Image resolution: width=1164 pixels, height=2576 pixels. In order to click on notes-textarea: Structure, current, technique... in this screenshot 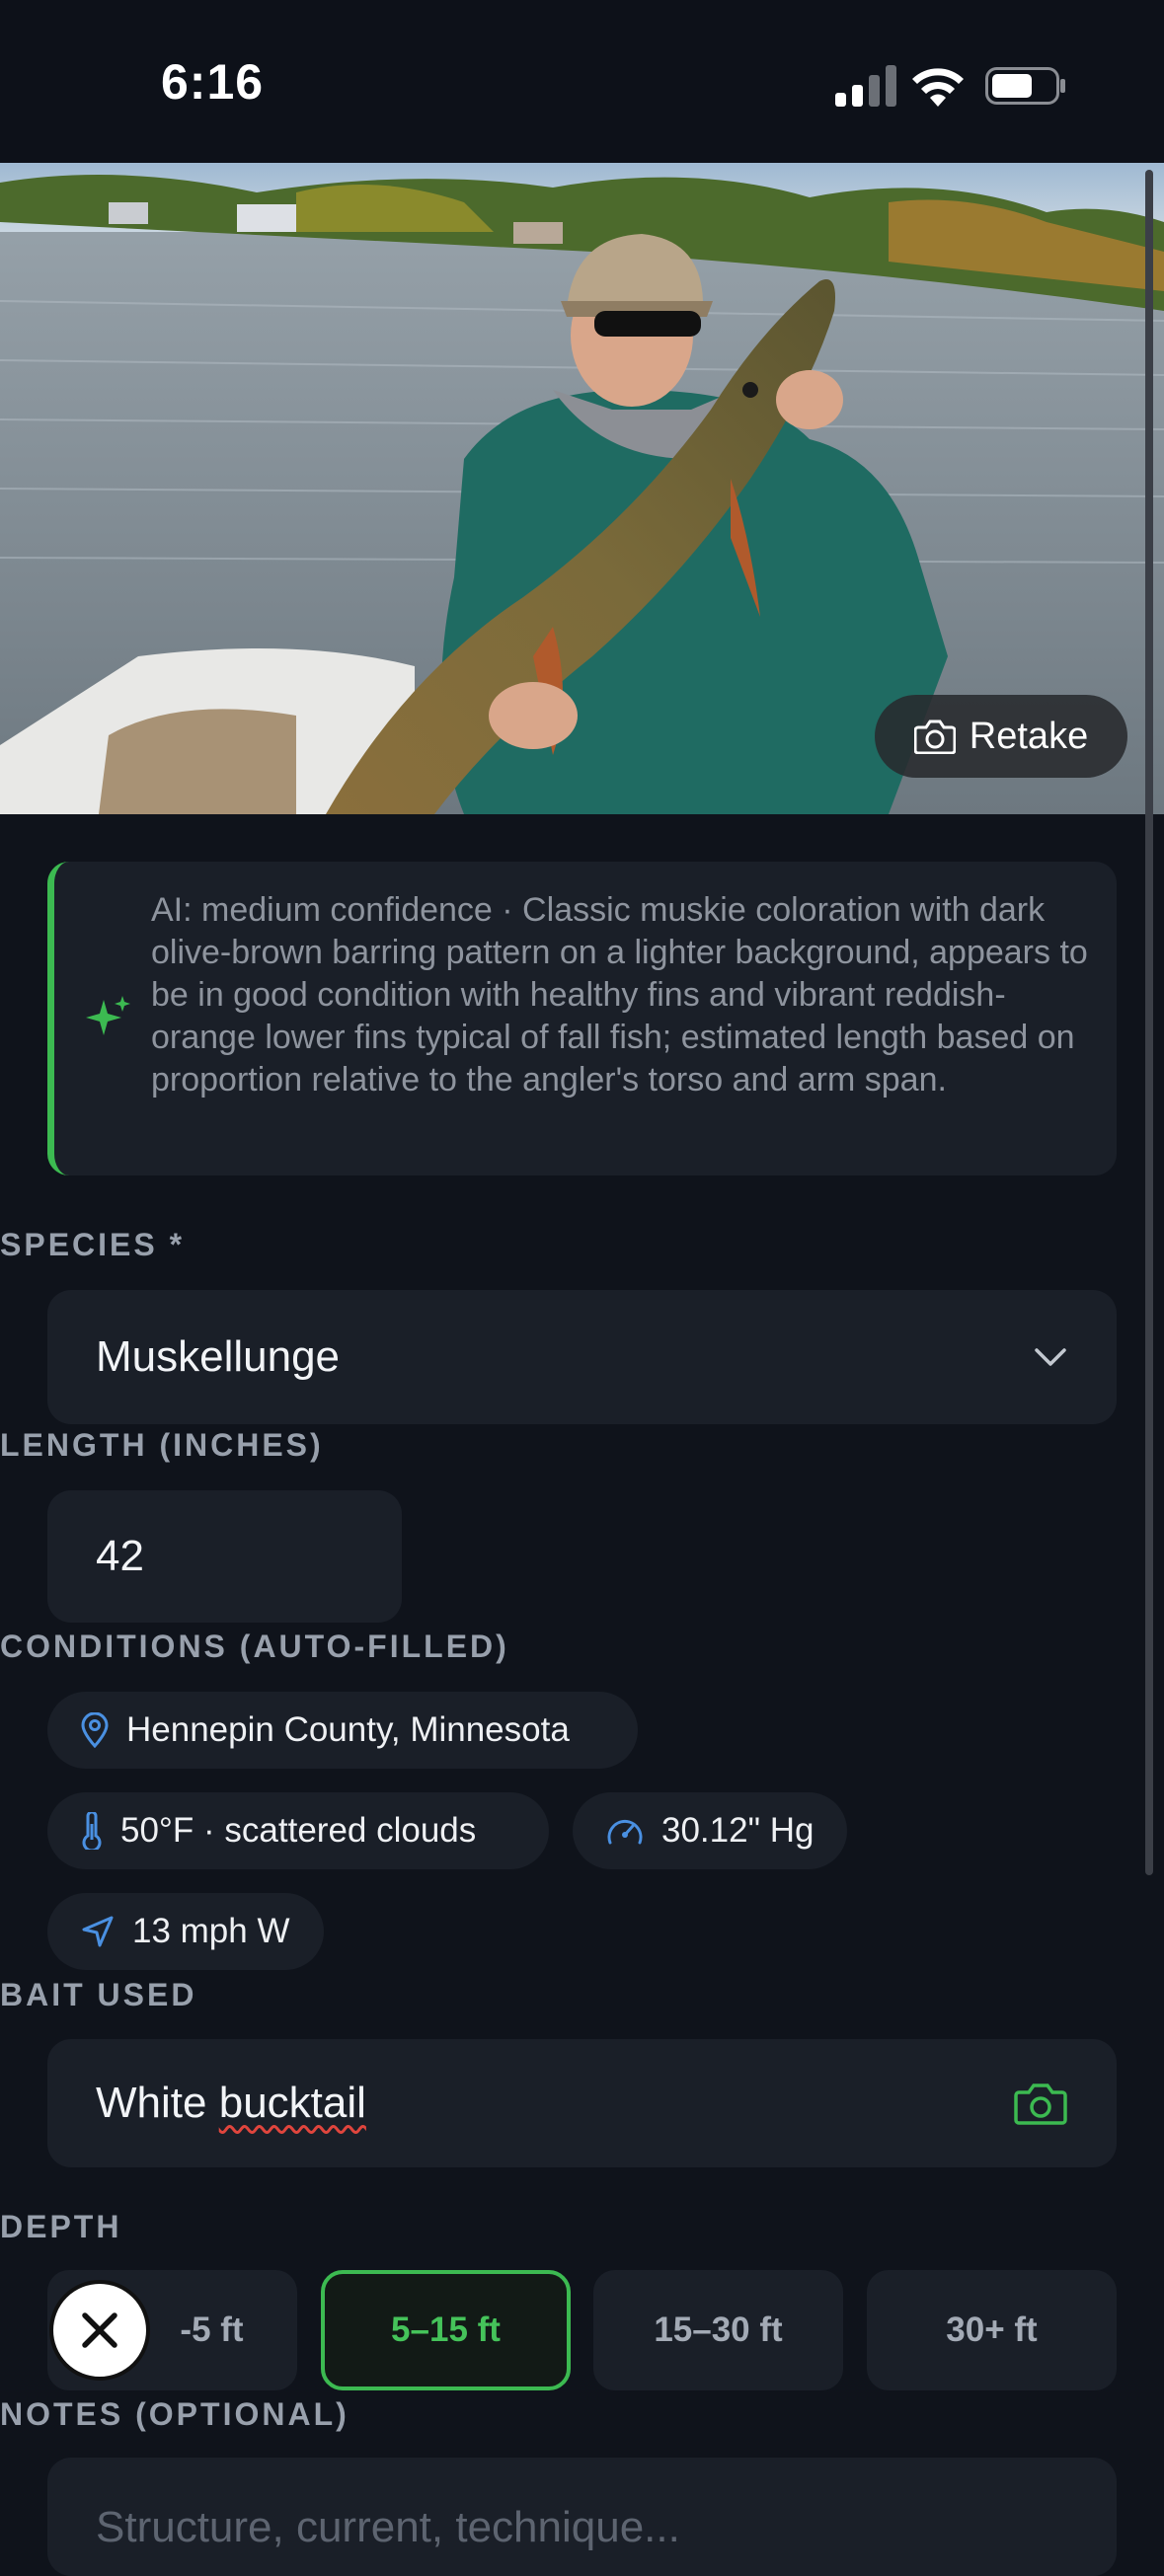, I will do `click(582, 2517)`.